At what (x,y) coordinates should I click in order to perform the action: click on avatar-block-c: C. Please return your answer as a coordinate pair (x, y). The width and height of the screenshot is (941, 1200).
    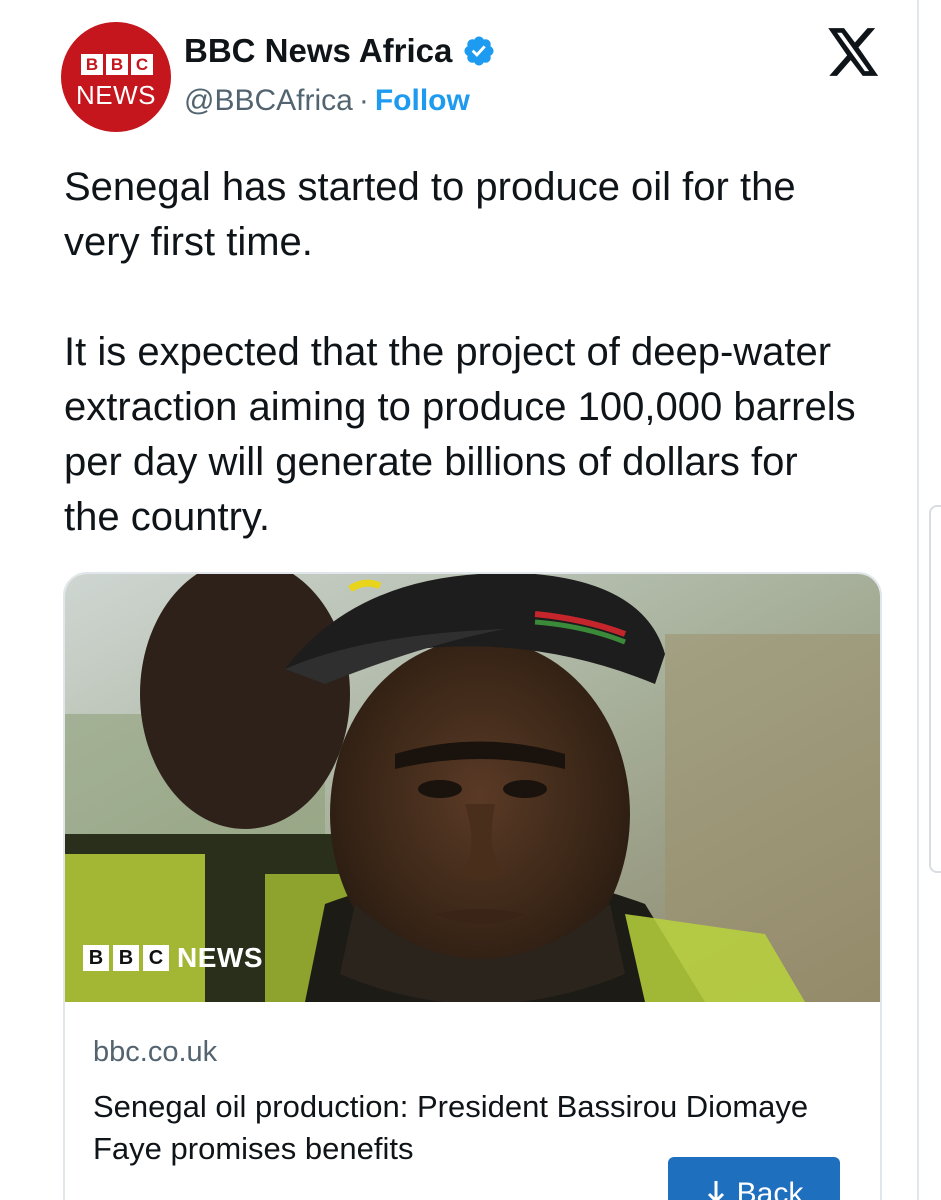
    Looking at the image, I should click on (142, 64).